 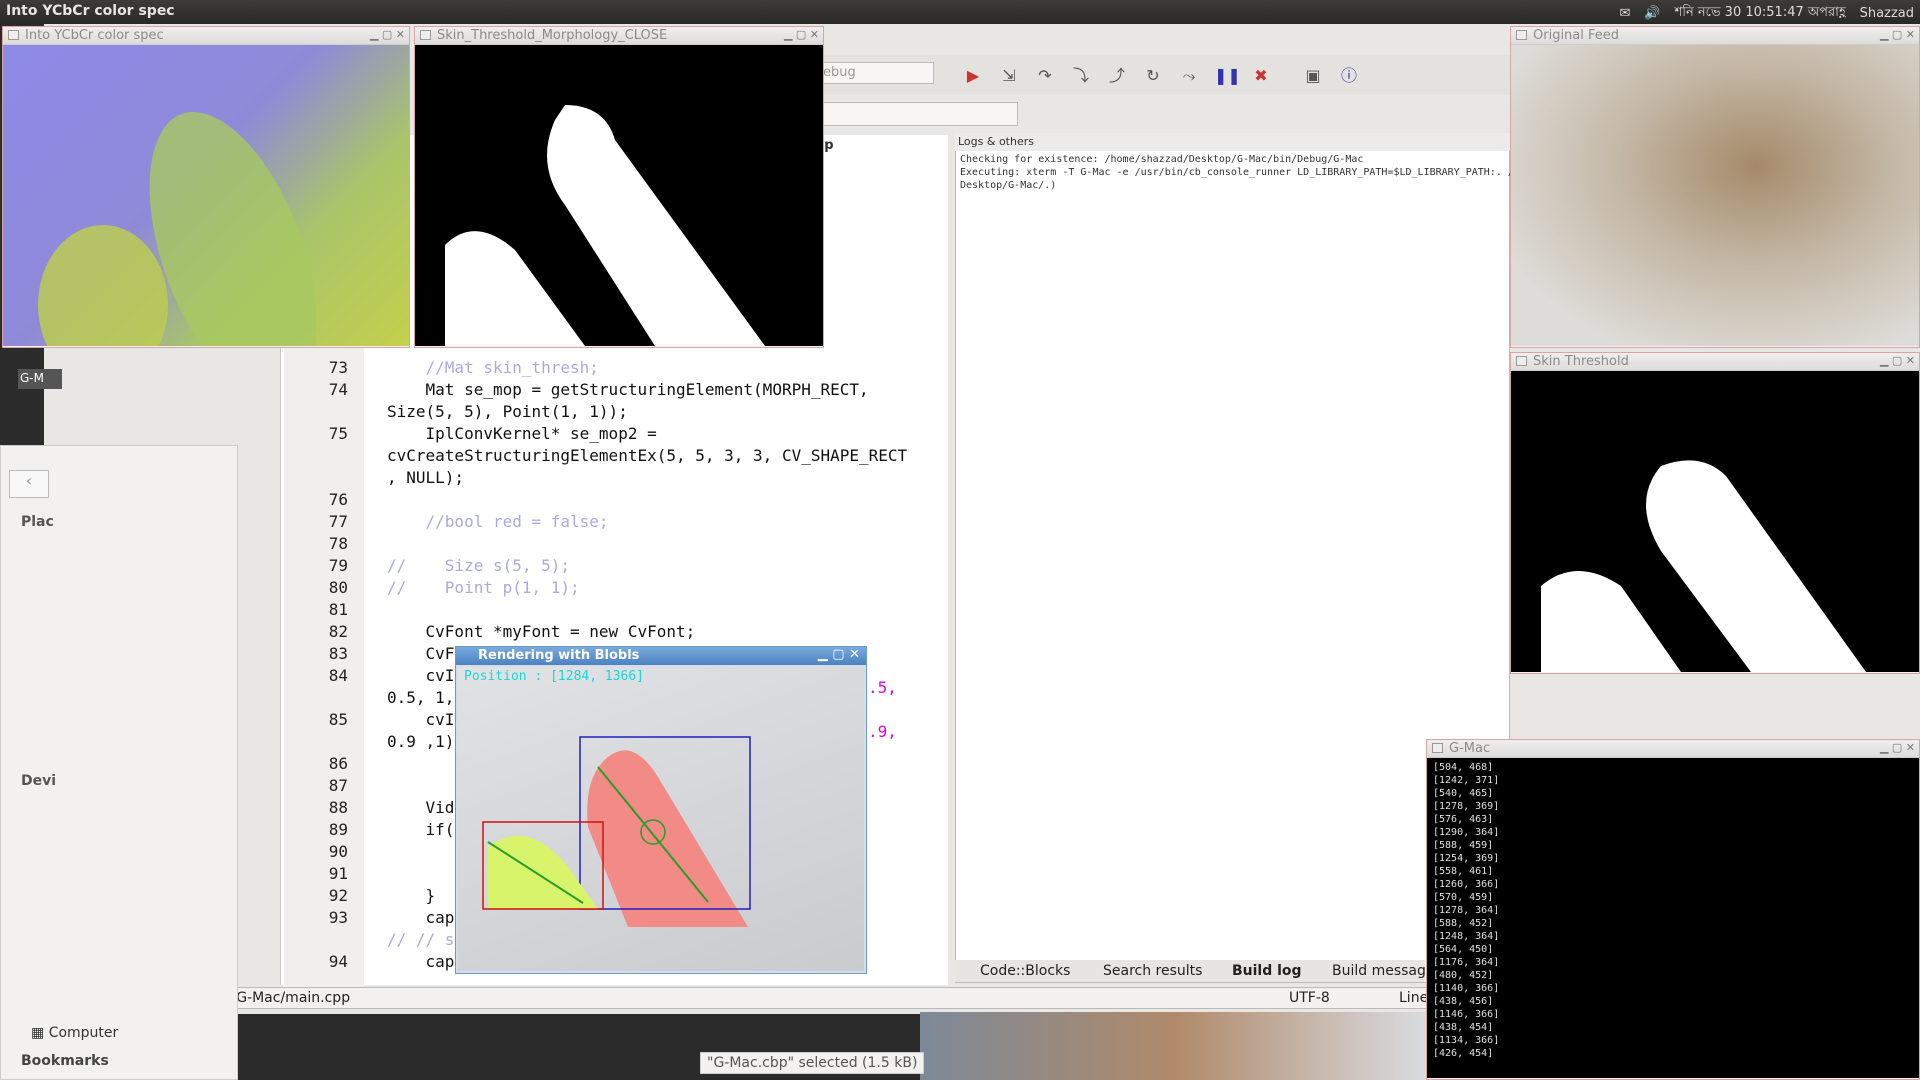 What do you see at coordinates (1009, 76) in the screenshot?
I see `step-into-icon: ⇲` at bounding box center [1009, 76].